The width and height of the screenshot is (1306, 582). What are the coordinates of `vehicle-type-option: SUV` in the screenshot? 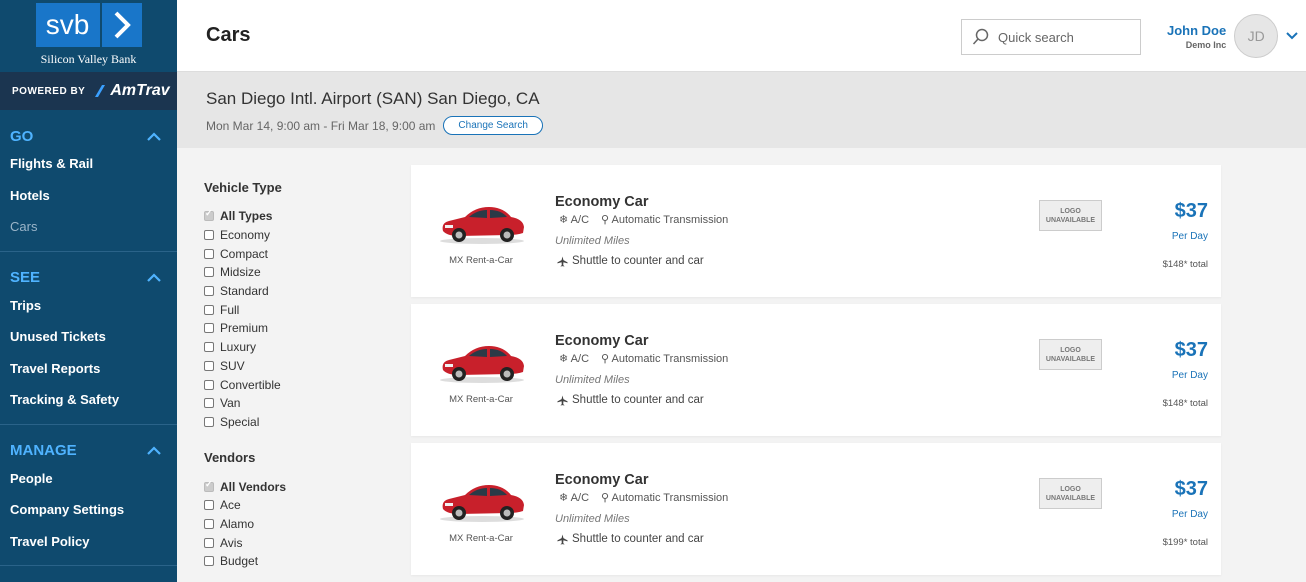 It's located at (294, 366).